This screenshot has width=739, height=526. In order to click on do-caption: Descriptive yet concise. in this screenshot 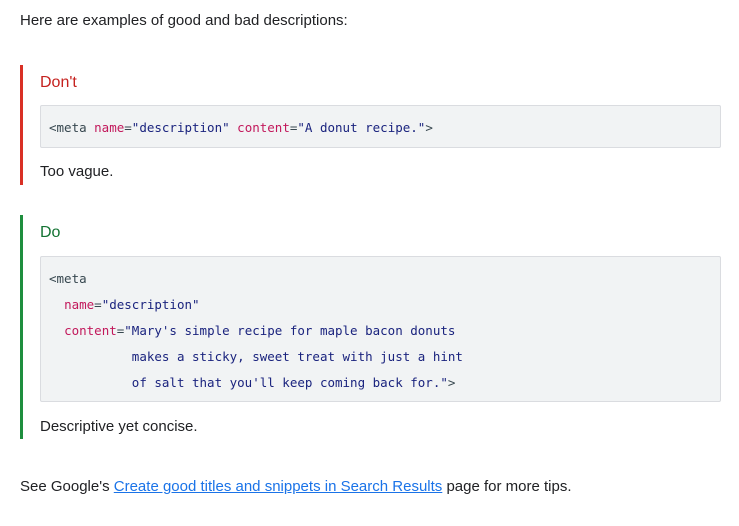, I will do `click(119, 426)`.